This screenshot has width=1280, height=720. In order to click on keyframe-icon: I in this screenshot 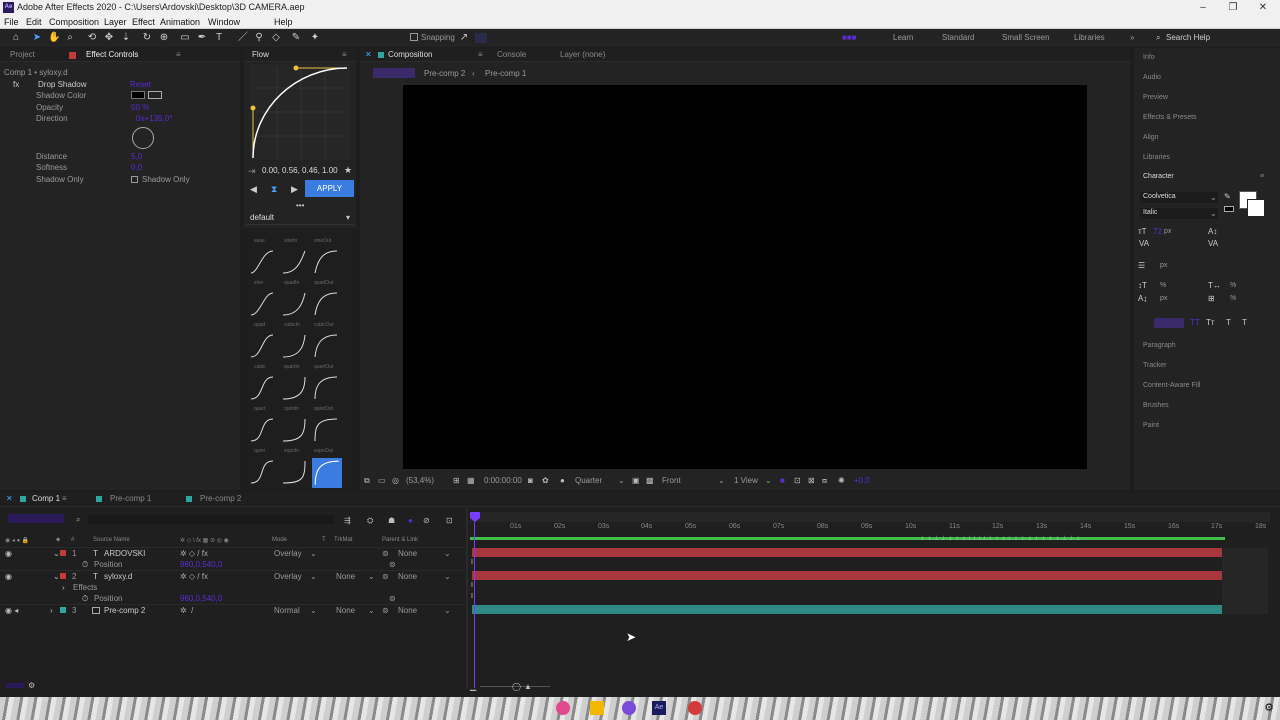, I will do `click(472, 562)`.